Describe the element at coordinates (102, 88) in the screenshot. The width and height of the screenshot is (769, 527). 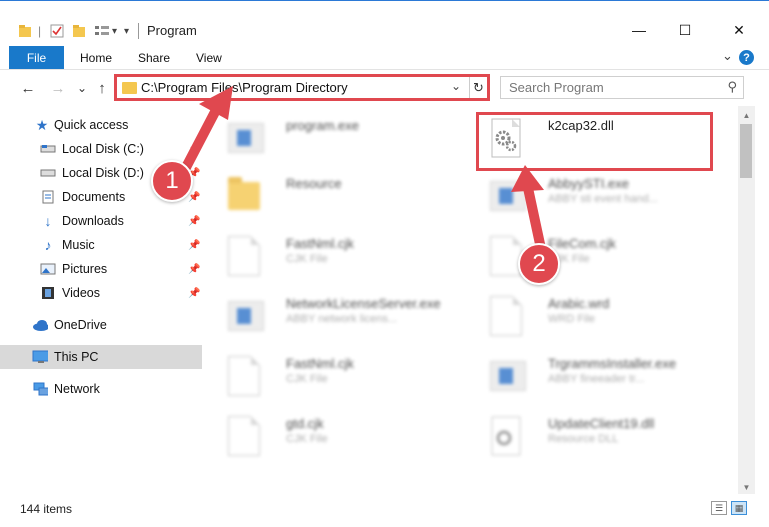
I see `up-arrow-icon: ↑` at that location.